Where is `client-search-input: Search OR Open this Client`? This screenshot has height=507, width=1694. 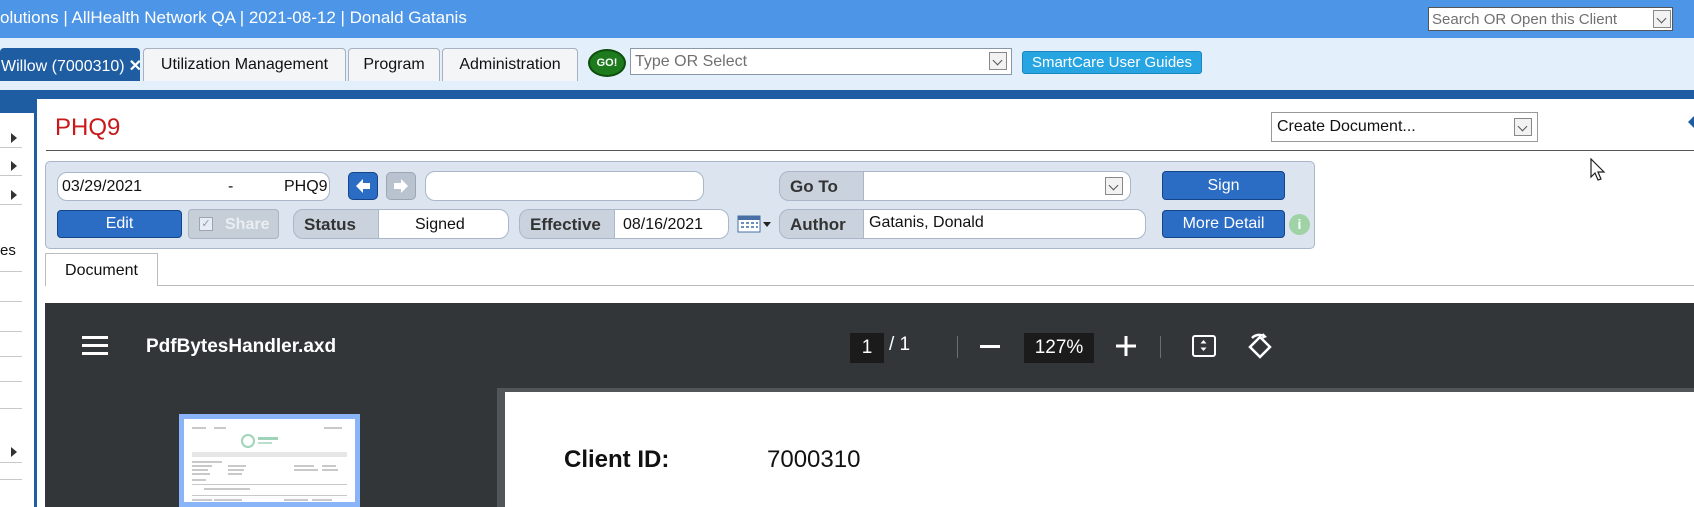
client-search-input: Search OR Open this Client is located at coordinates (1550, 19).